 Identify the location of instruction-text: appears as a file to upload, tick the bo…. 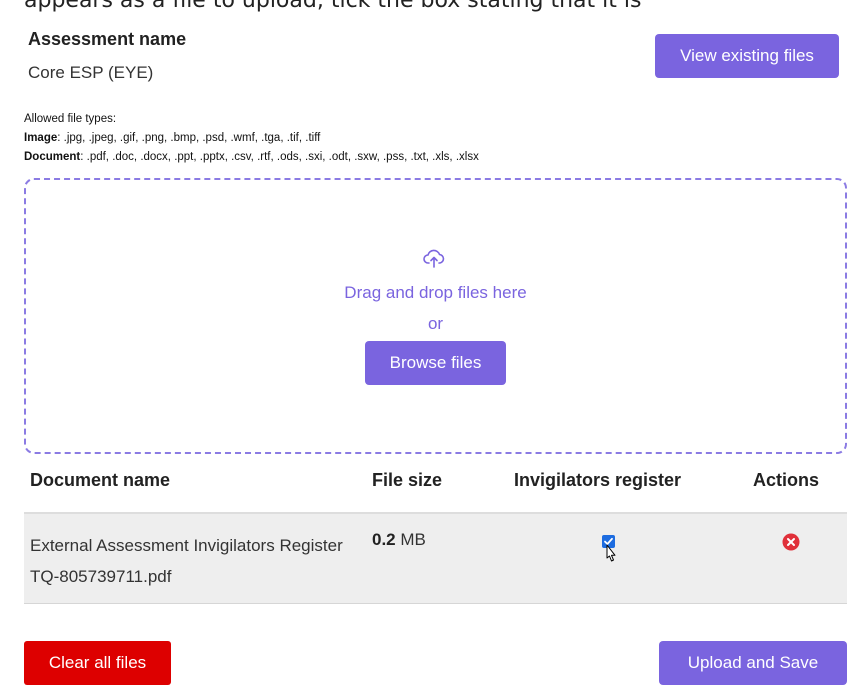
(333, 6).